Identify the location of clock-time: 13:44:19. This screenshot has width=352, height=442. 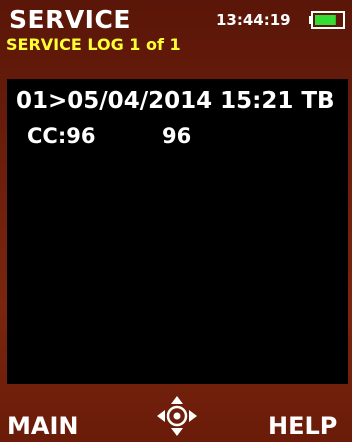
(253, 20).